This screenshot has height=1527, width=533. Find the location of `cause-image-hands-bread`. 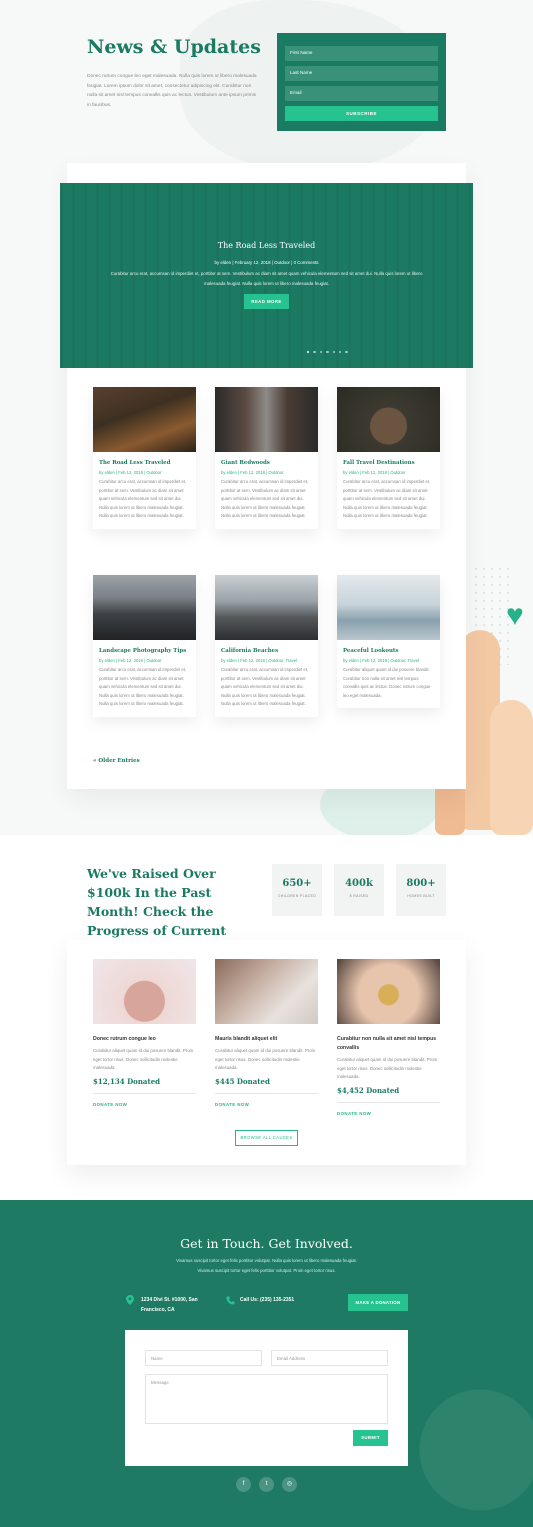

cause-image-hands-bread is located at coordinates (388, 991).